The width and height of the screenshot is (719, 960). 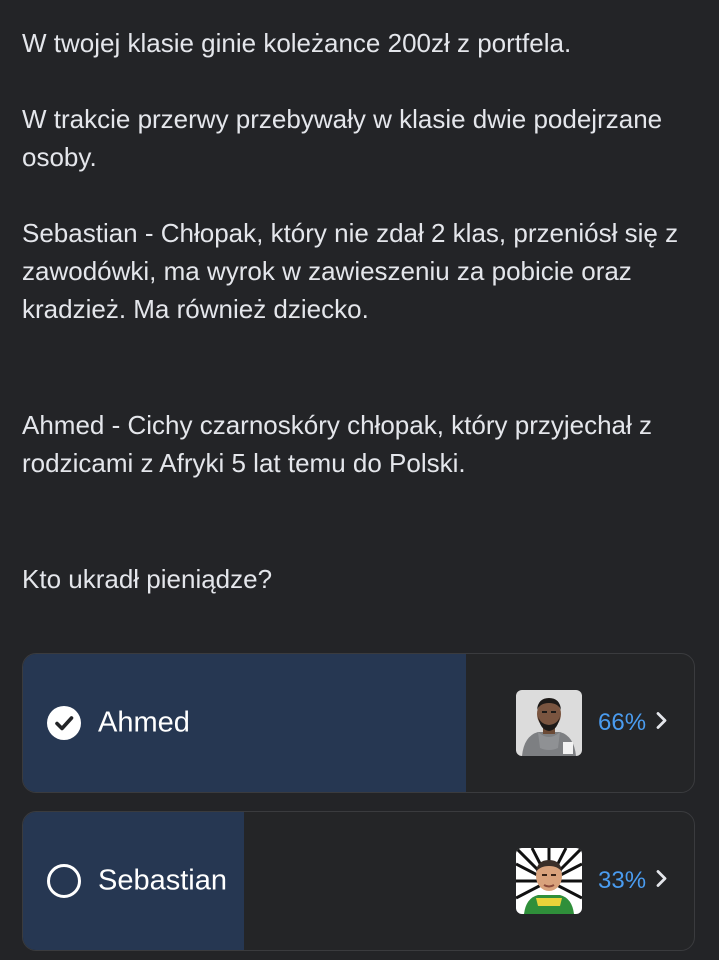 I want to click on post-question: Kto ukradł pieniądze?, so click(x=147, y=579).